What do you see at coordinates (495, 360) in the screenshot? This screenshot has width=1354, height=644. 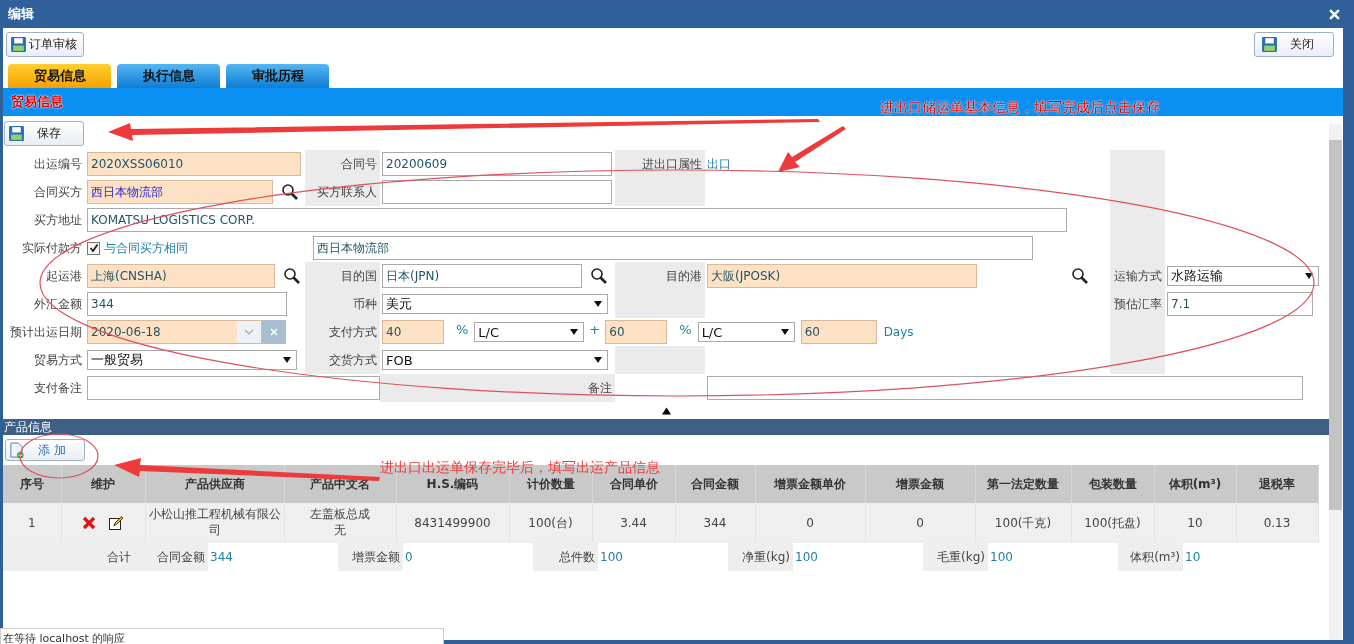 I see `select-field: FOB` at bounding box center [495, 360].